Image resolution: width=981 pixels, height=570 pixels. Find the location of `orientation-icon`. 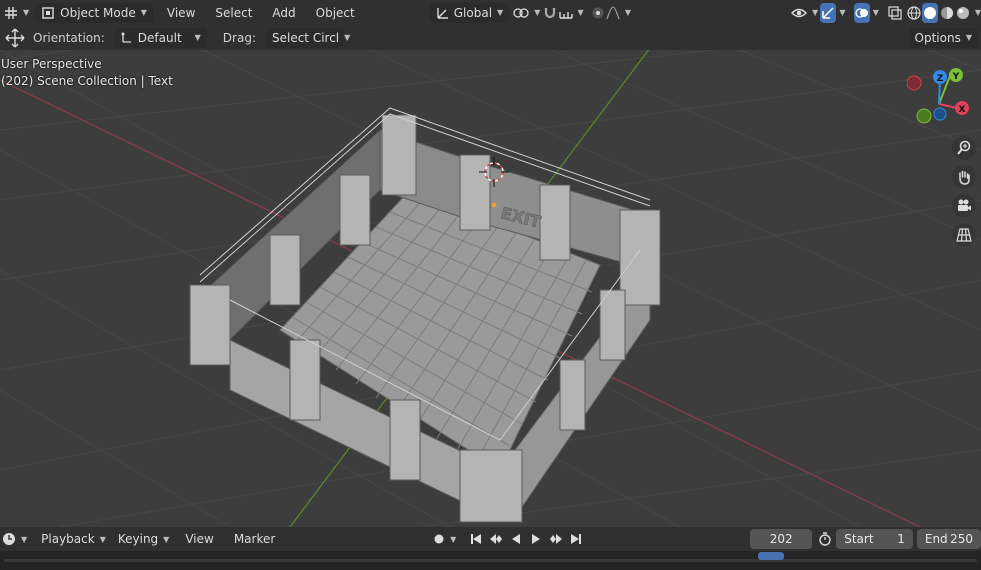

orientation-icon is located at coordinates (442, 13).